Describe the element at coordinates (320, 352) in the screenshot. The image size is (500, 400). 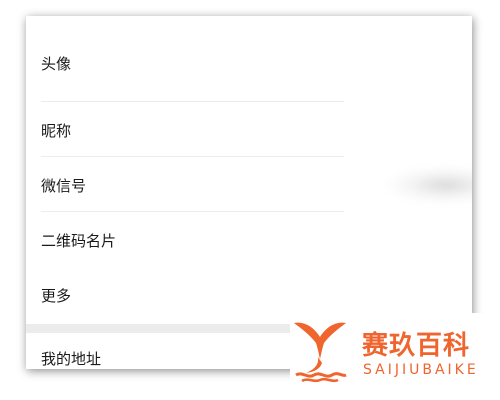
I see `whale-tail-logo-icon` at that location.